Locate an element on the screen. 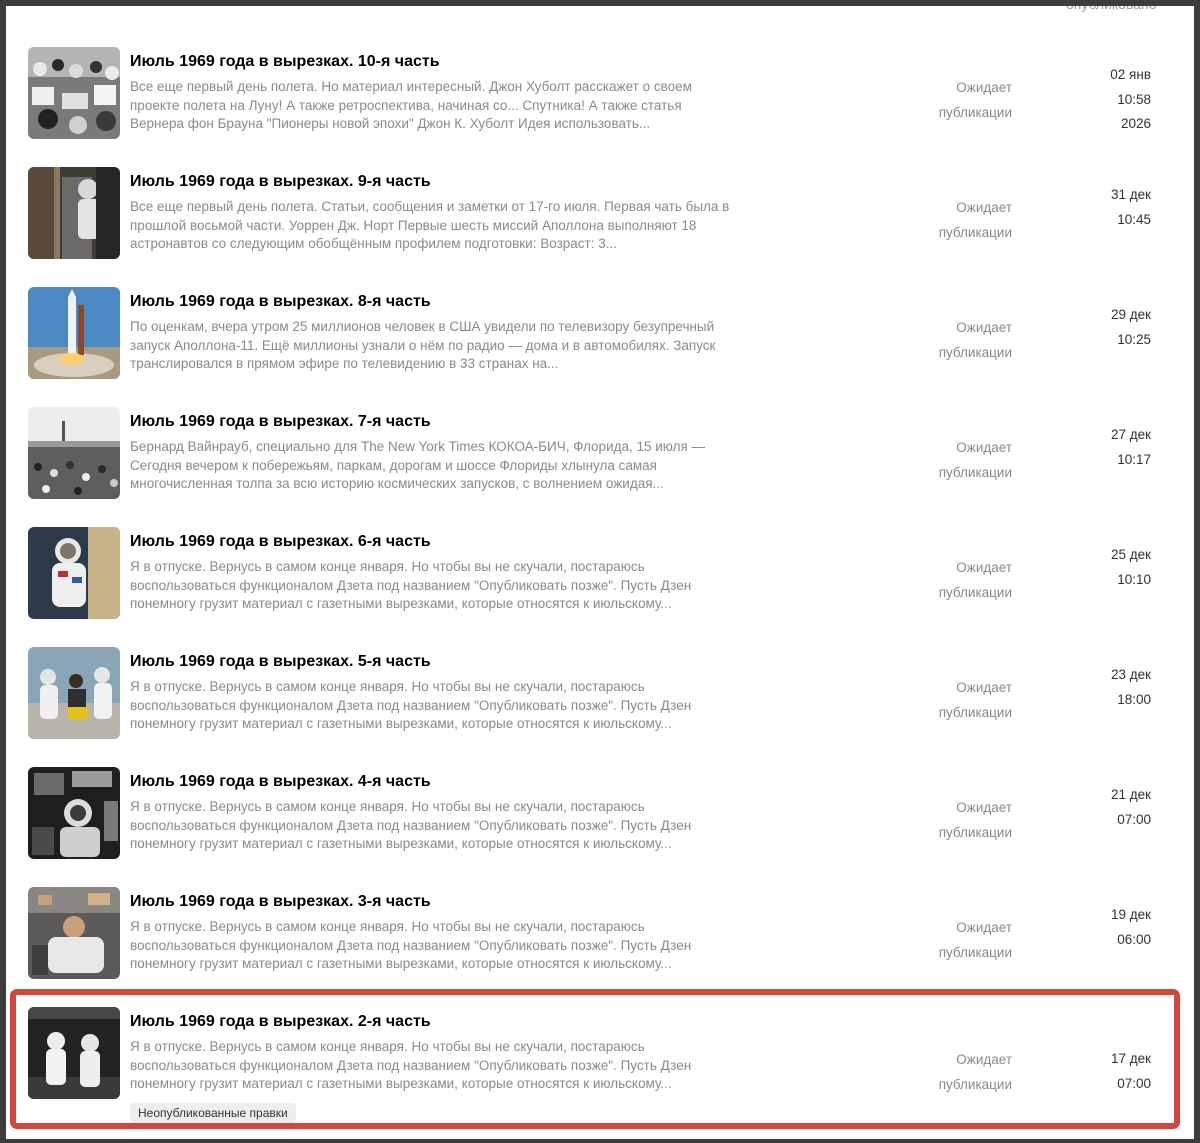 The height and width of the screenshot is (1143, 1200). scheduled-date: 25 дек 10:10 is located at coordinates (1130, 567).